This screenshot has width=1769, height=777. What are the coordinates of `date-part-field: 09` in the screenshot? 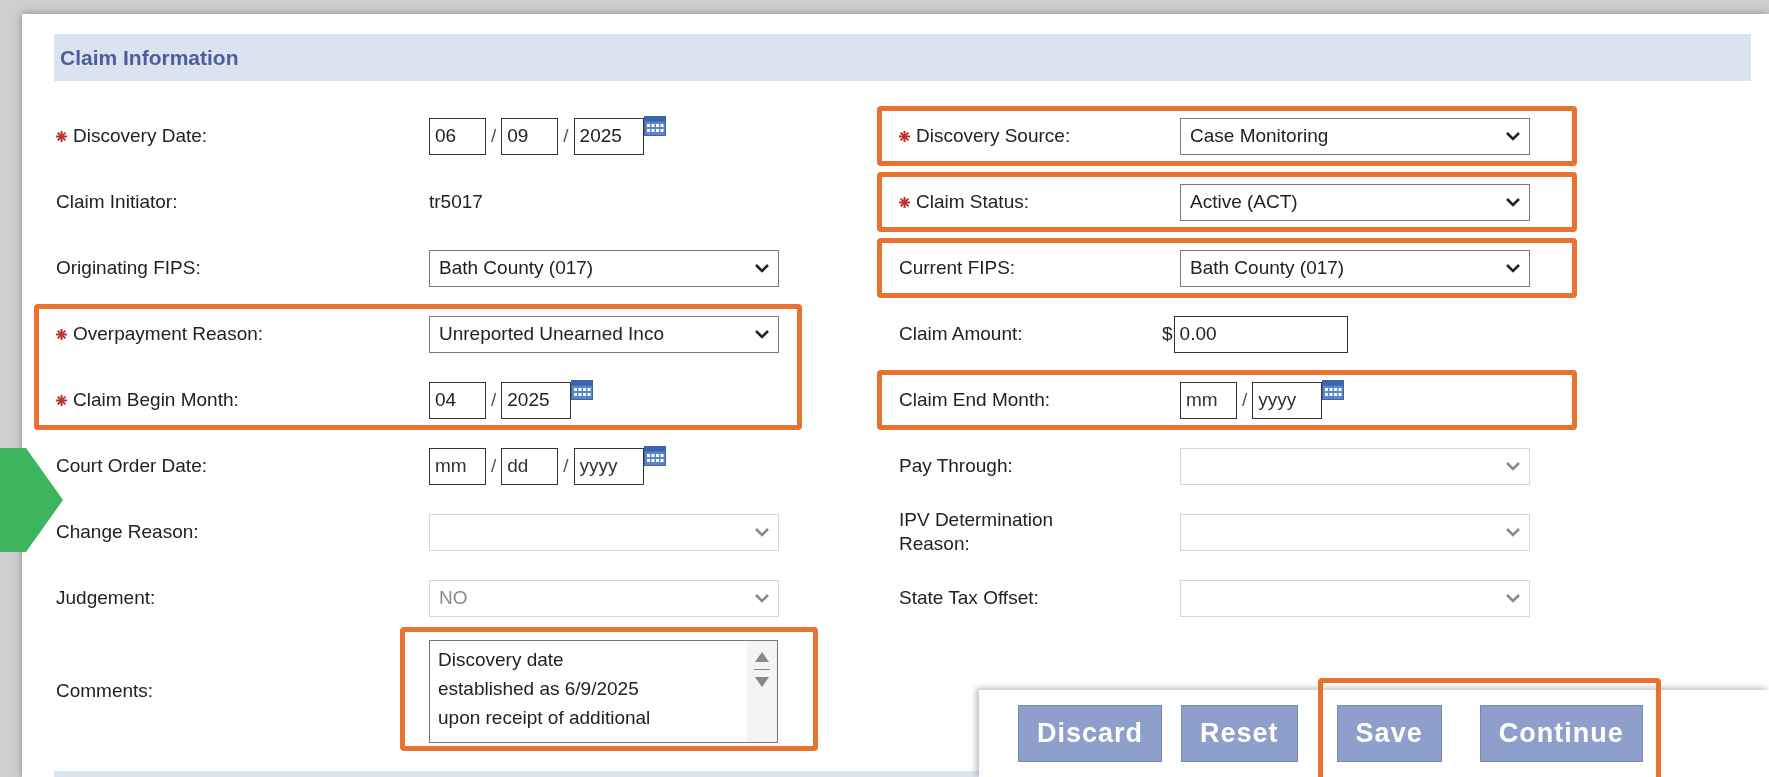 It's located at (530, 136).